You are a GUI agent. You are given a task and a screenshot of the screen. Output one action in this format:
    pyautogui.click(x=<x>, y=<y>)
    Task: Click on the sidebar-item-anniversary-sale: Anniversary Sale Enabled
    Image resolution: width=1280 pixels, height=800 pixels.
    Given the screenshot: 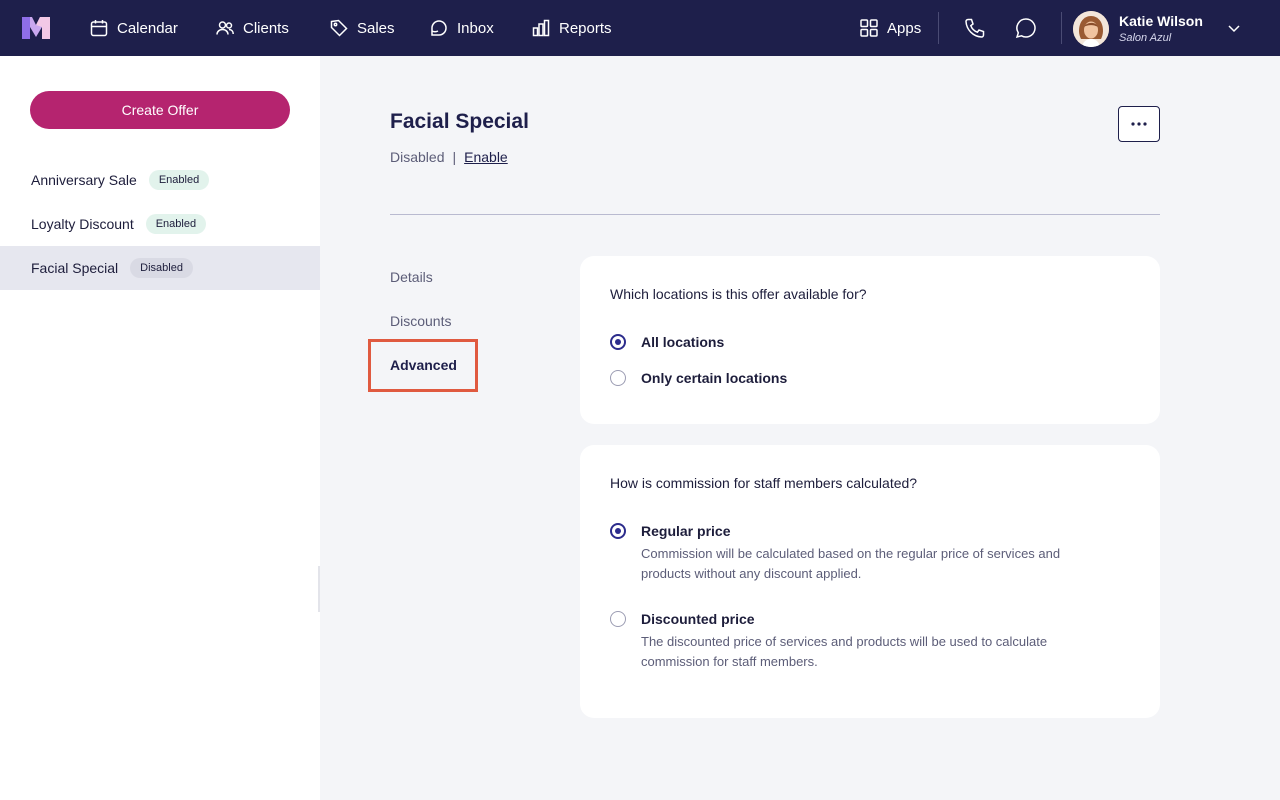 What is the action you would take?
    pyautogui.click(x=160, y=180)
    